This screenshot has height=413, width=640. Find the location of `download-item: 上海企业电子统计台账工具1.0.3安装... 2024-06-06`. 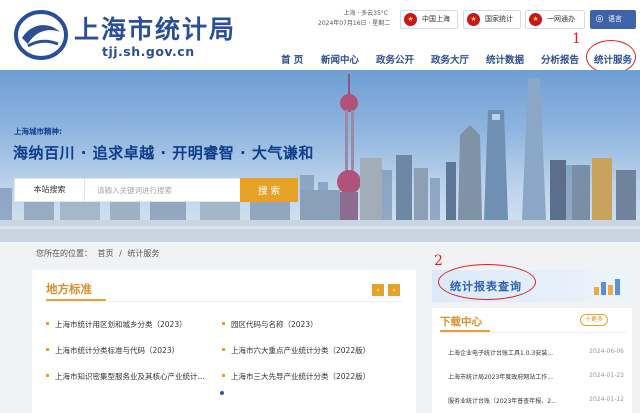

download-item: 上海企业电子统计台账工具1.0.3安装... 2024-06-06 is located at coordinates (534, 355).